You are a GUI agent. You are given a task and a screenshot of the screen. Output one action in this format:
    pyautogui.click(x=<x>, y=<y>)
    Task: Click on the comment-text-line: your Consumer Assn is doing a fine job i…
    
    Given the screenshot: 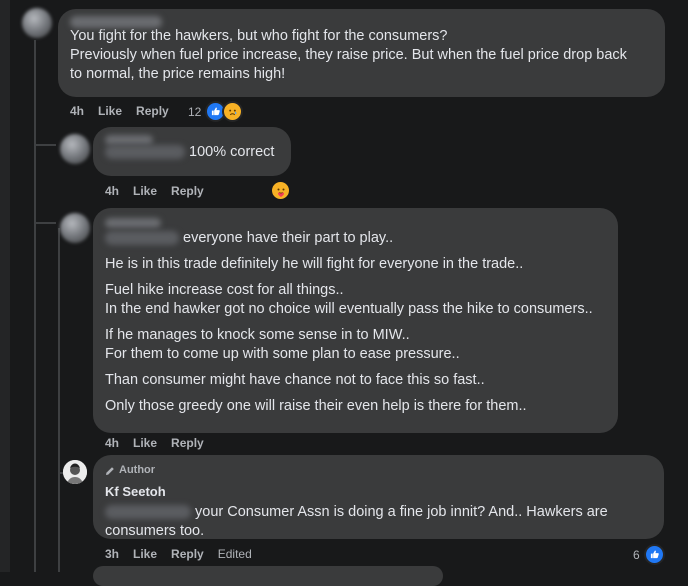 What is the action you would take?
    pyautogui.click(x=378, y=512)
    